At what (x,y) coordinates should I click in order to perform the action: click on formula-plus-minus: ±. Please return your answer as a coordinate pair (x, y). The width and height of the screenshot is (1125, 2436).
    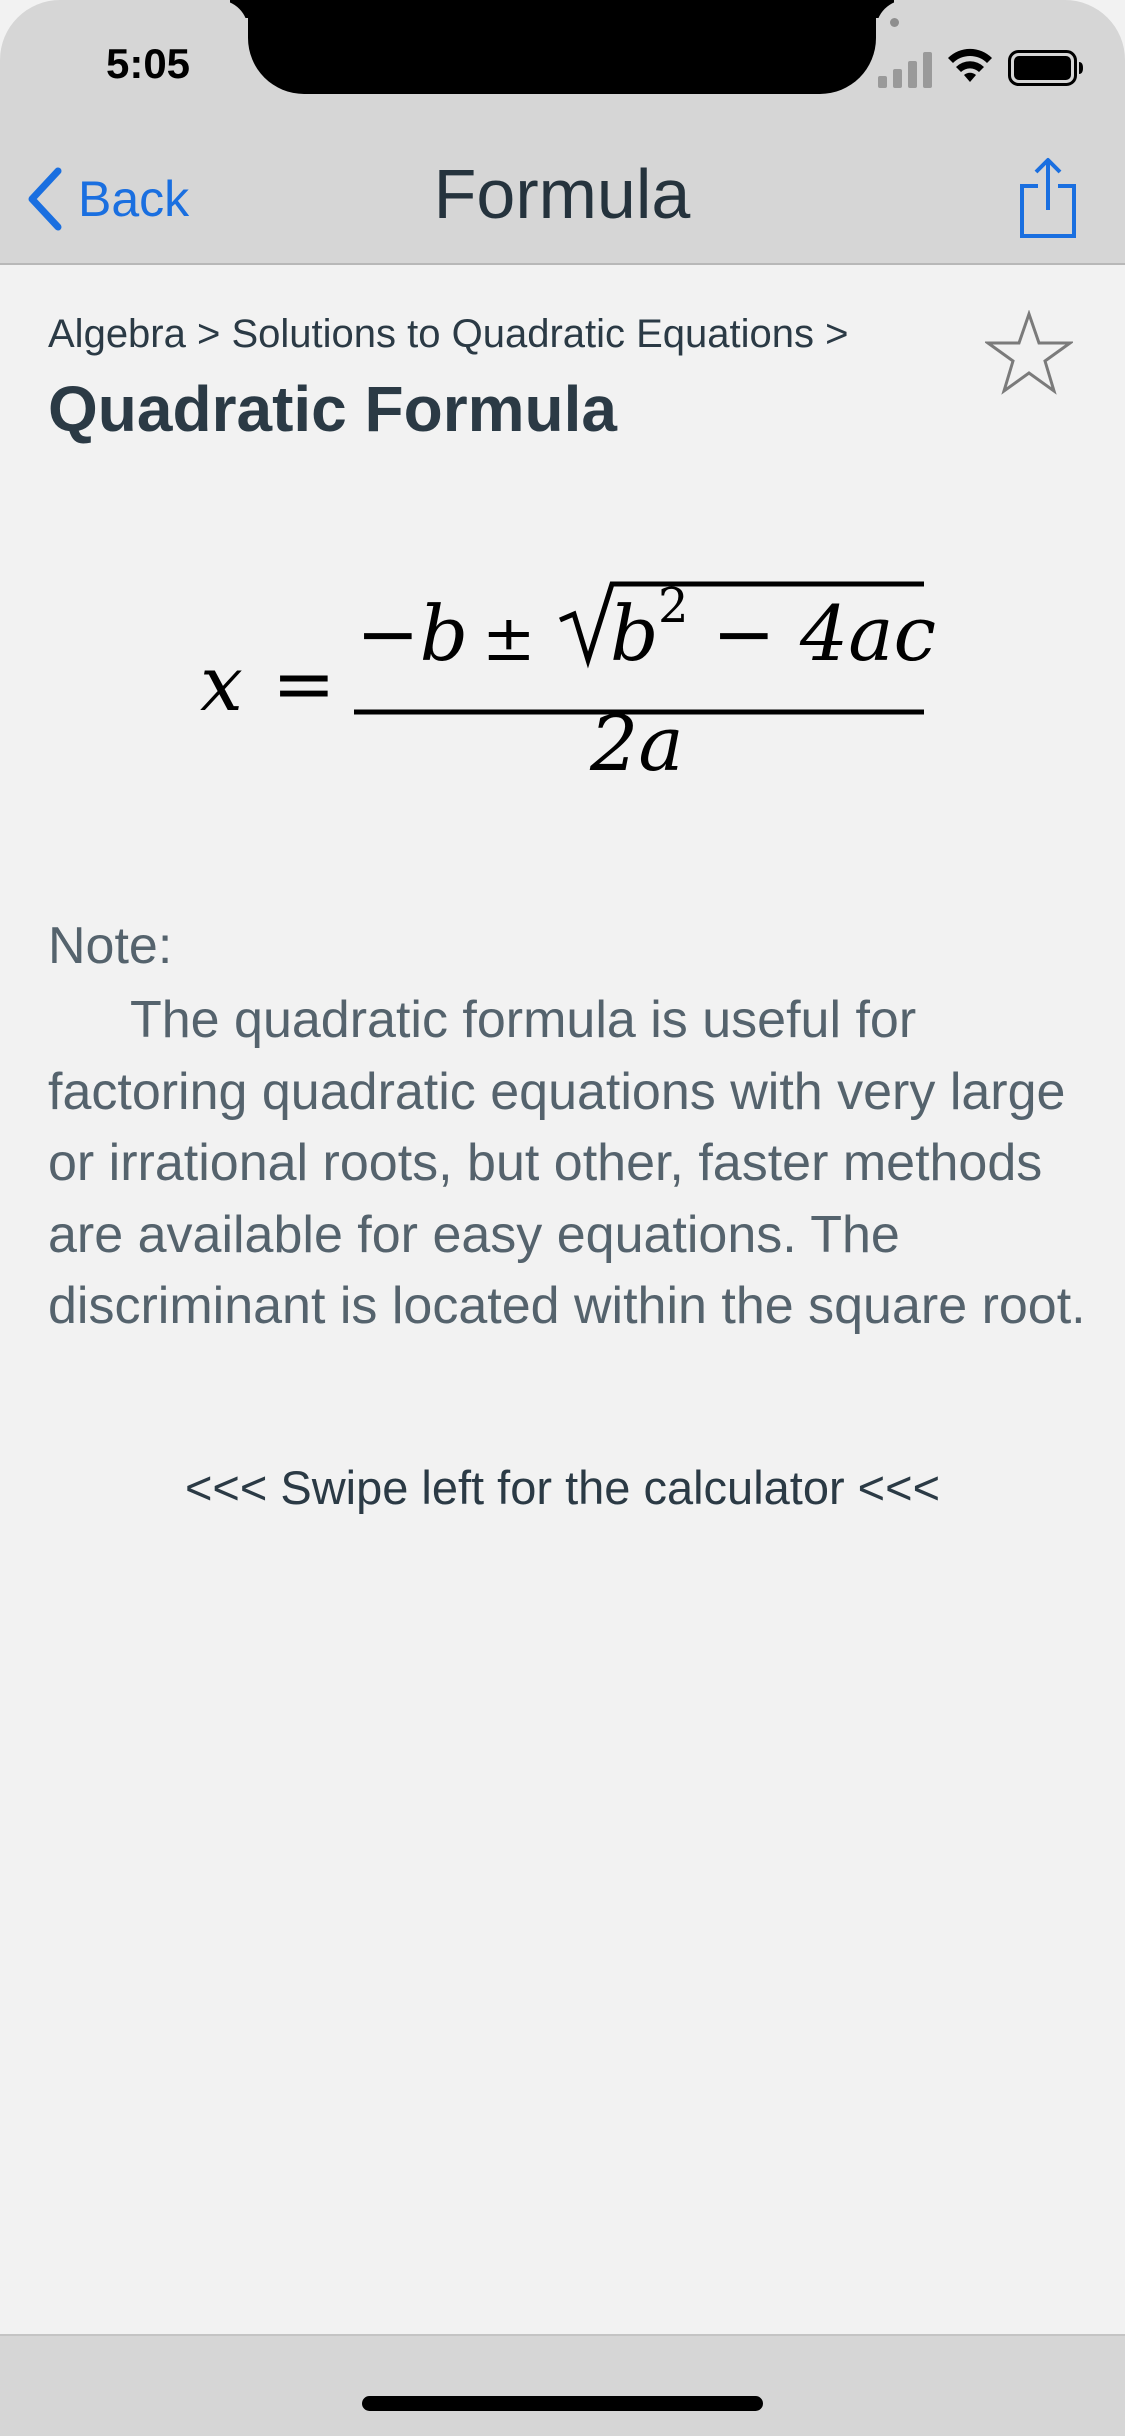
    Looking at the image, I should click on (509, 639).